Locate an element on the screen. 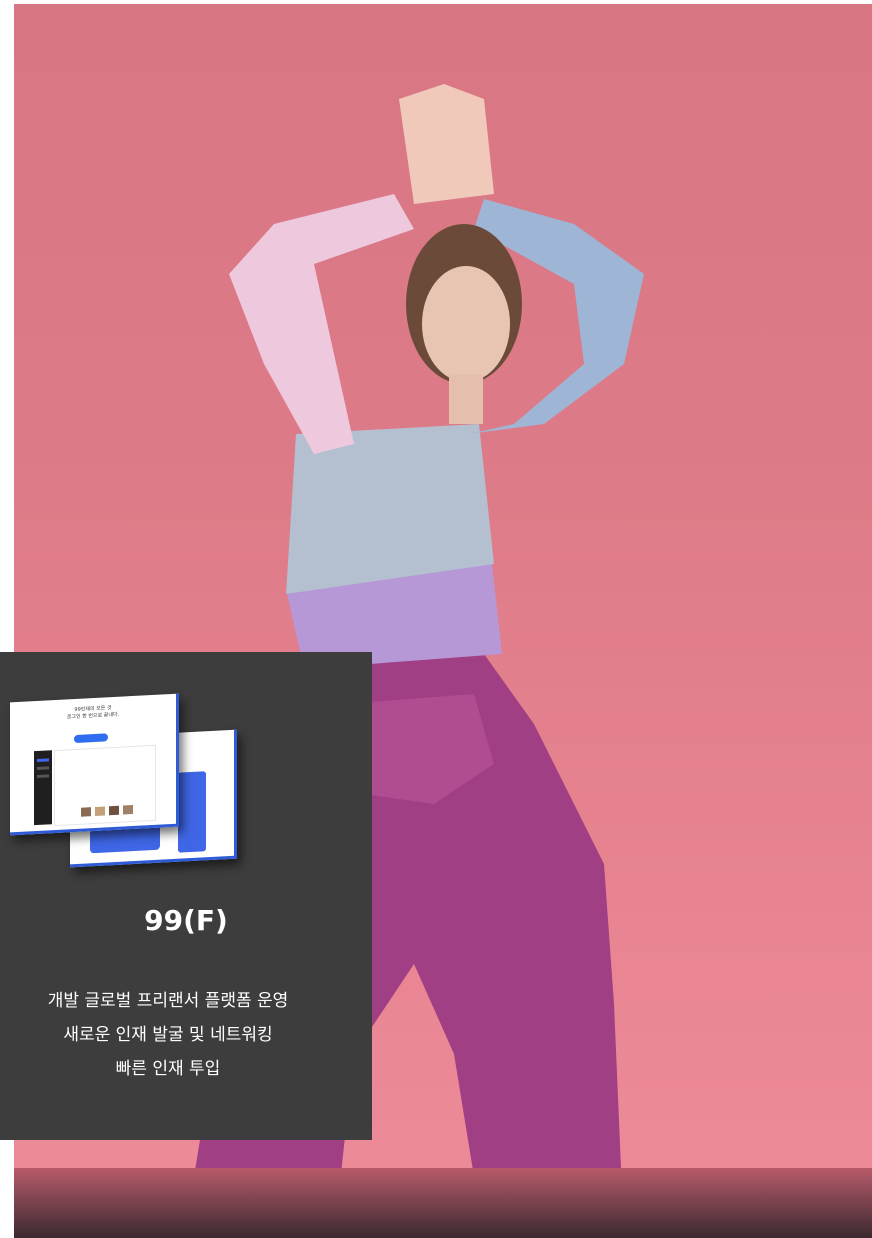 The image size is (872, 1238). floor is located at coordinates (443, 1203).